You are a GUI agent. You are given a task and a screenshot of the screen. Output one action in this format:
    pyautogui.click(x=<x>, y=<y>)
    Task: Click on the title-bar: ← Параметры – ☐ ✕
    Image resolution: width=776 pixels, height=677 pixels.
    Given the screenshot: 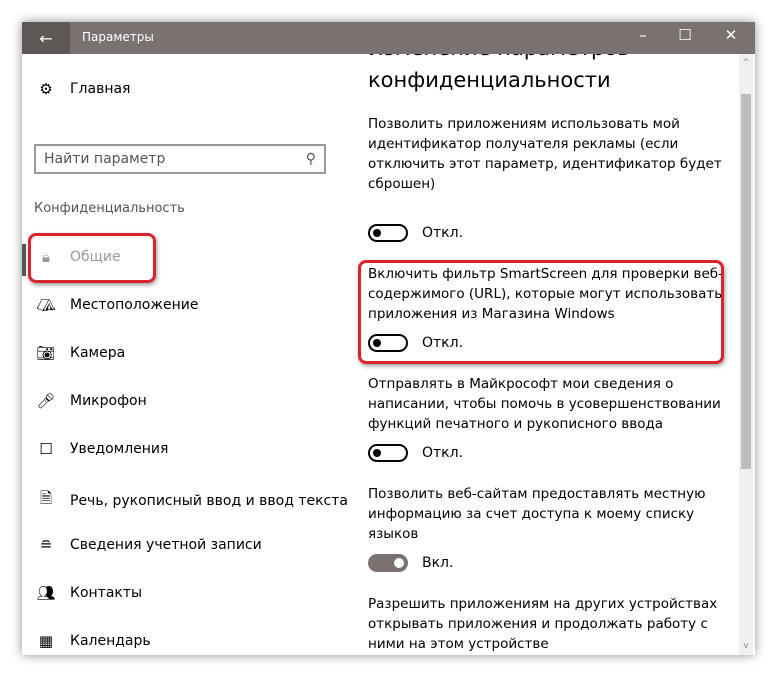 What is the action you would take?
    pyautogui.click(x=388, y=38)
    